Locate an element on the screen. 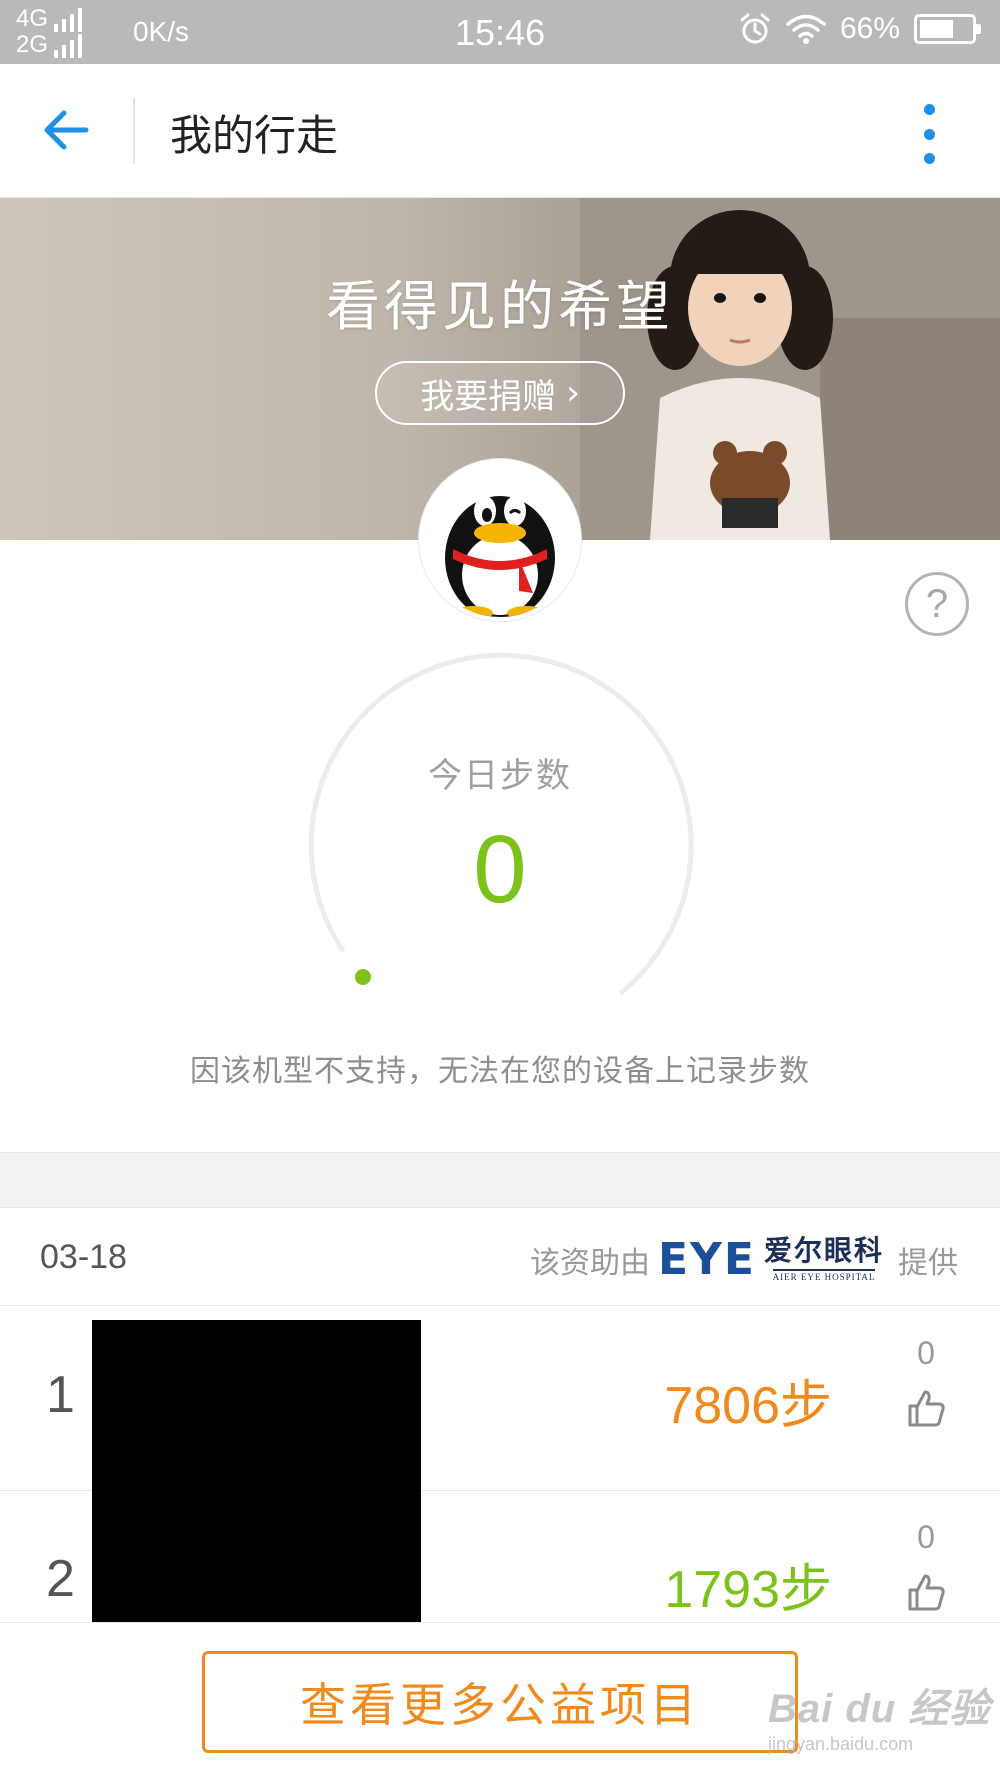 Image resolution: width=1000 pixels, height=1778 pixels. wifi-icon is located at coordinates (806, 29).